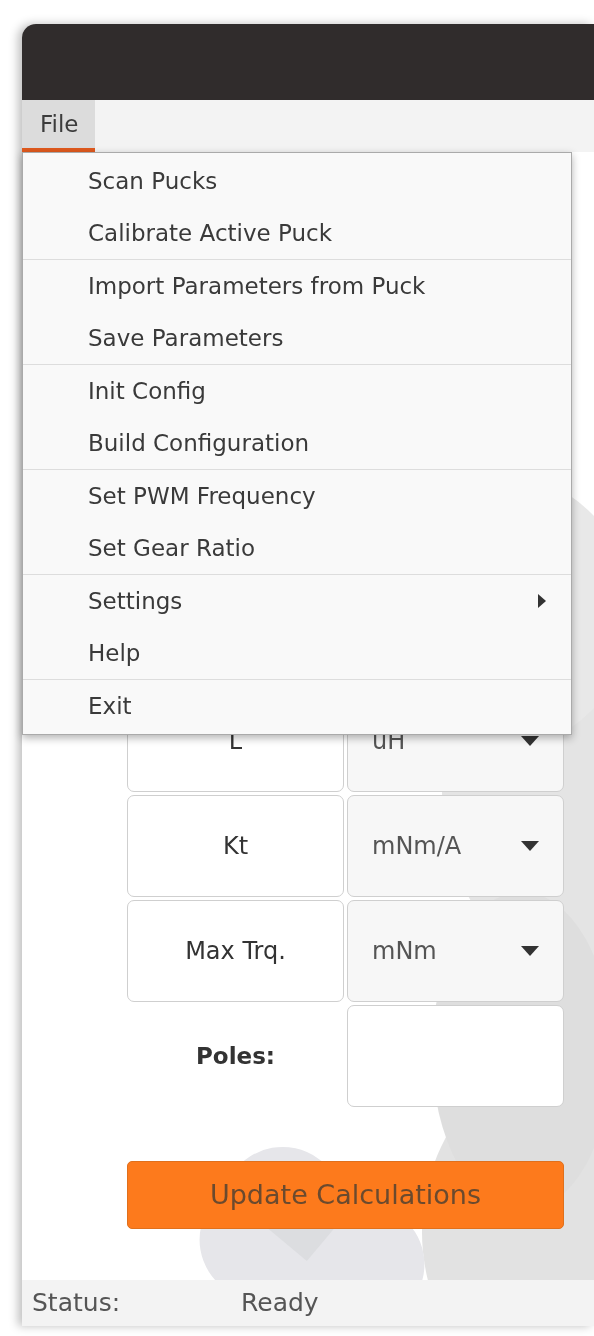  I want to click on menu-item: Init Config, so click(297, 391).